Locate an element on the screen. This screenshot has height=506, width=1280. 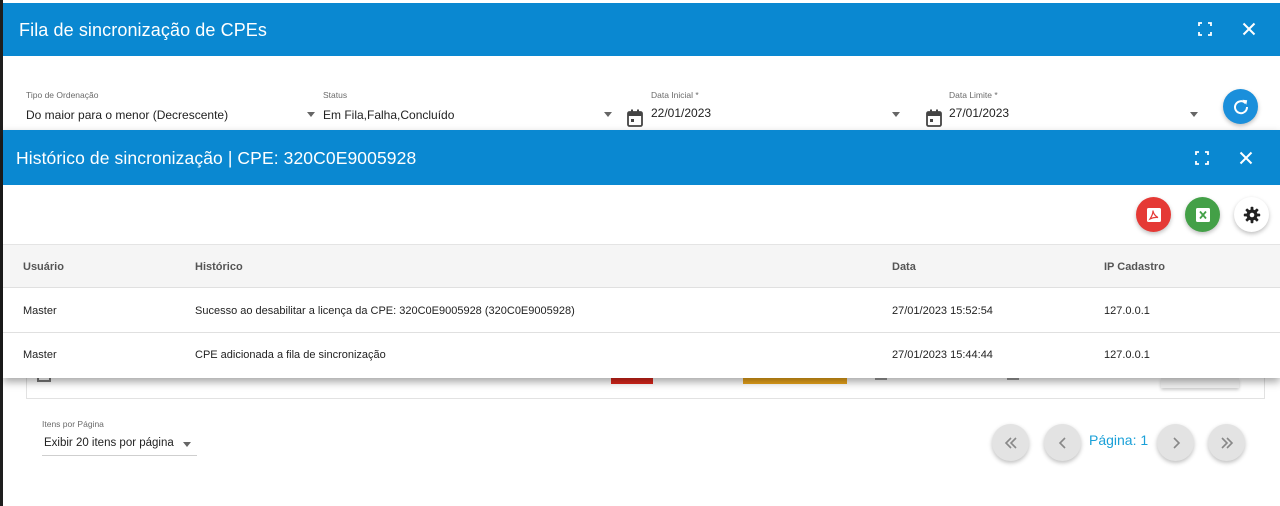
status-value: Em Fila,Falha,Concluído is located at coordinates (389, 115).